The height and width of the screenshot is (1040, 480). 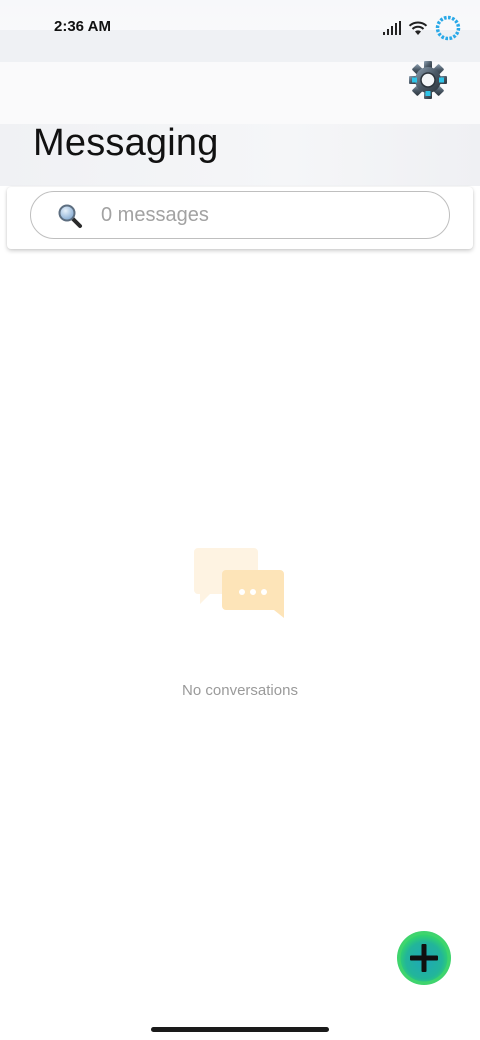 I want to click on search-input, so click(x=261, y=215).